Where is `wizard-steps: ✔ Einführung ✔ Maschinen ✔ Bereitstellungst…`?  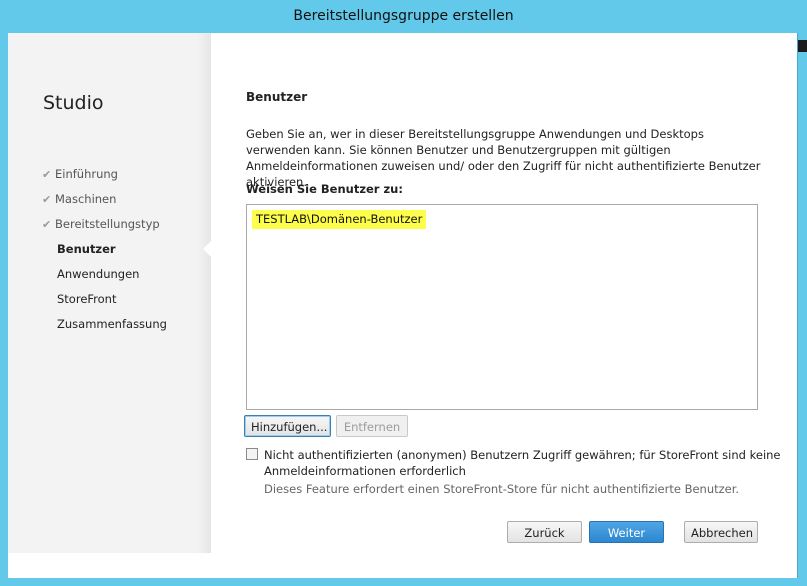
wizard-steps: ✔ Einführung ✔ Maschinen ✔ Bereitstellungst… is located at coordinates (104, 253).